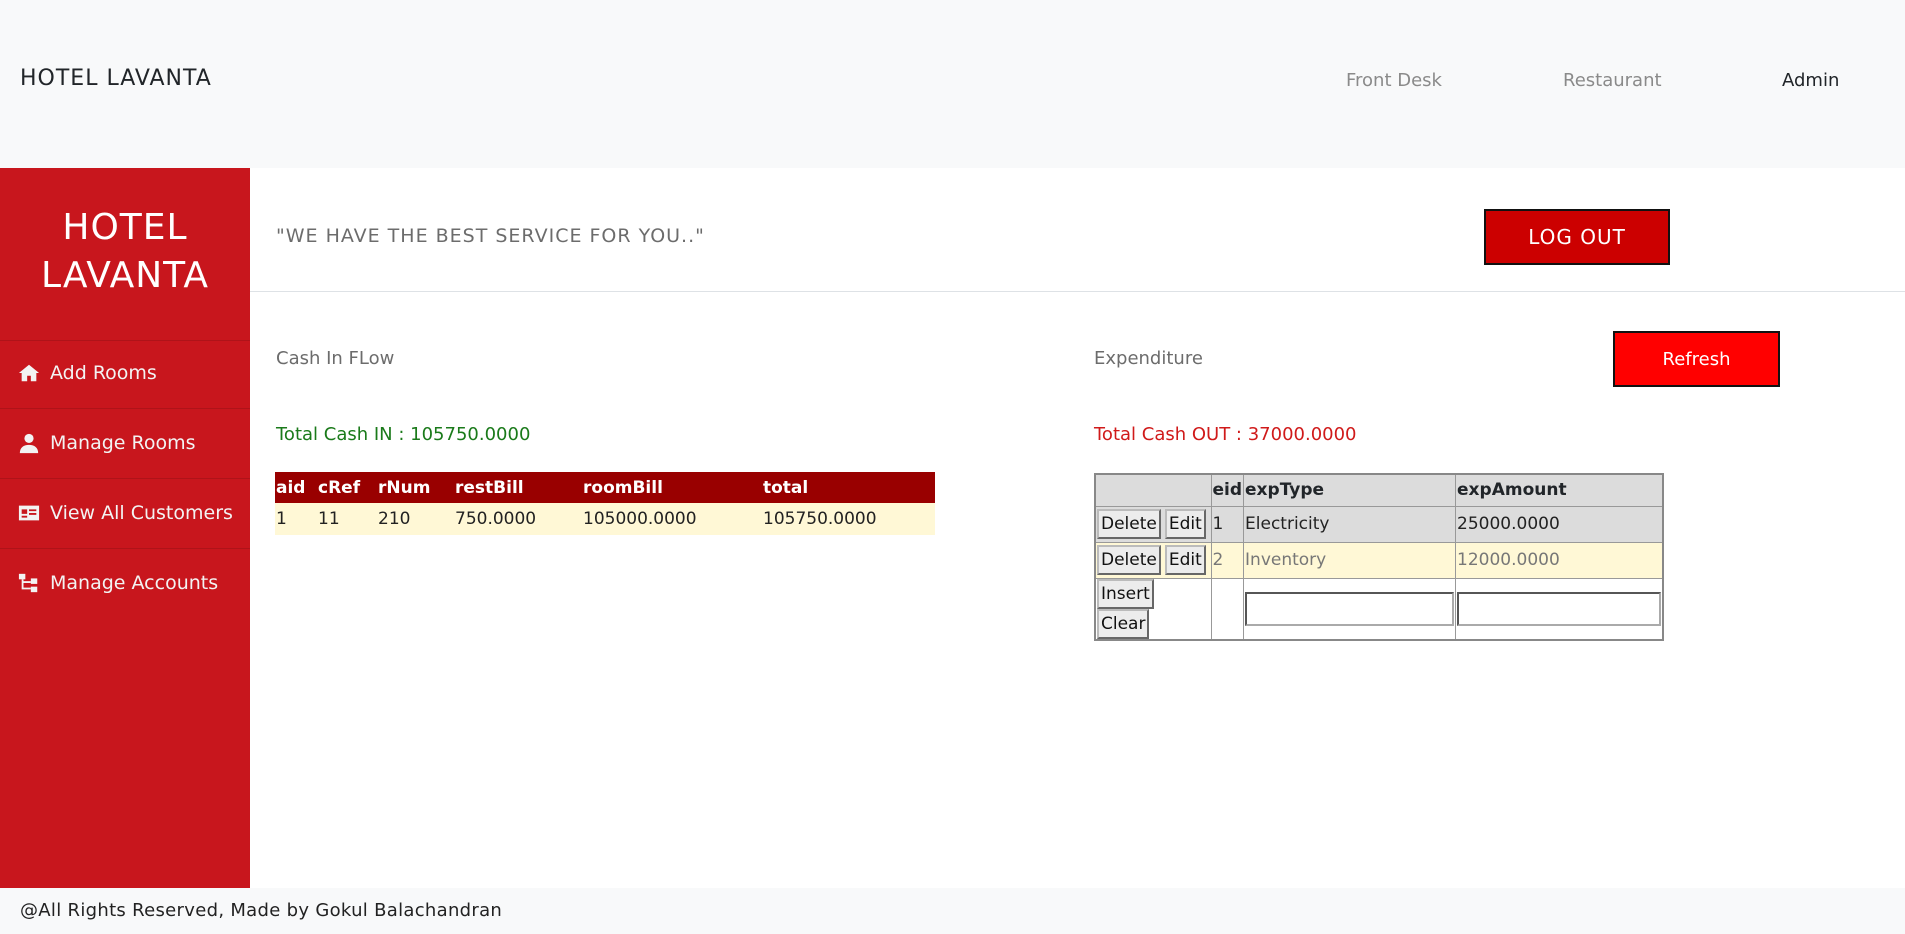 Image resolution: width=1905 pixels, height=934 pixels. Describe the element at coordinates (1148, 358) in the screenshot. I see `expenditure-label: Expenditure` at that location.